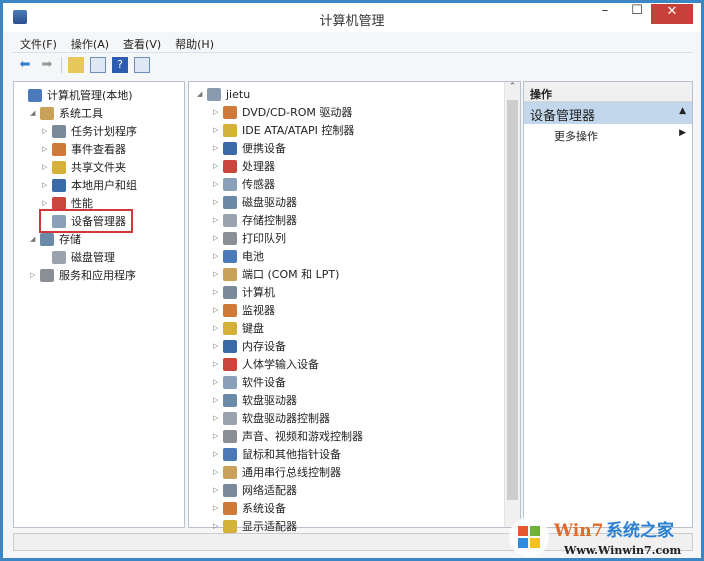 The image size is (704, 561). What do you see at coordinates (142, 65) in the screenshot?
I see `show-hide-action-pane-icon` at bounding box center [142, 65].